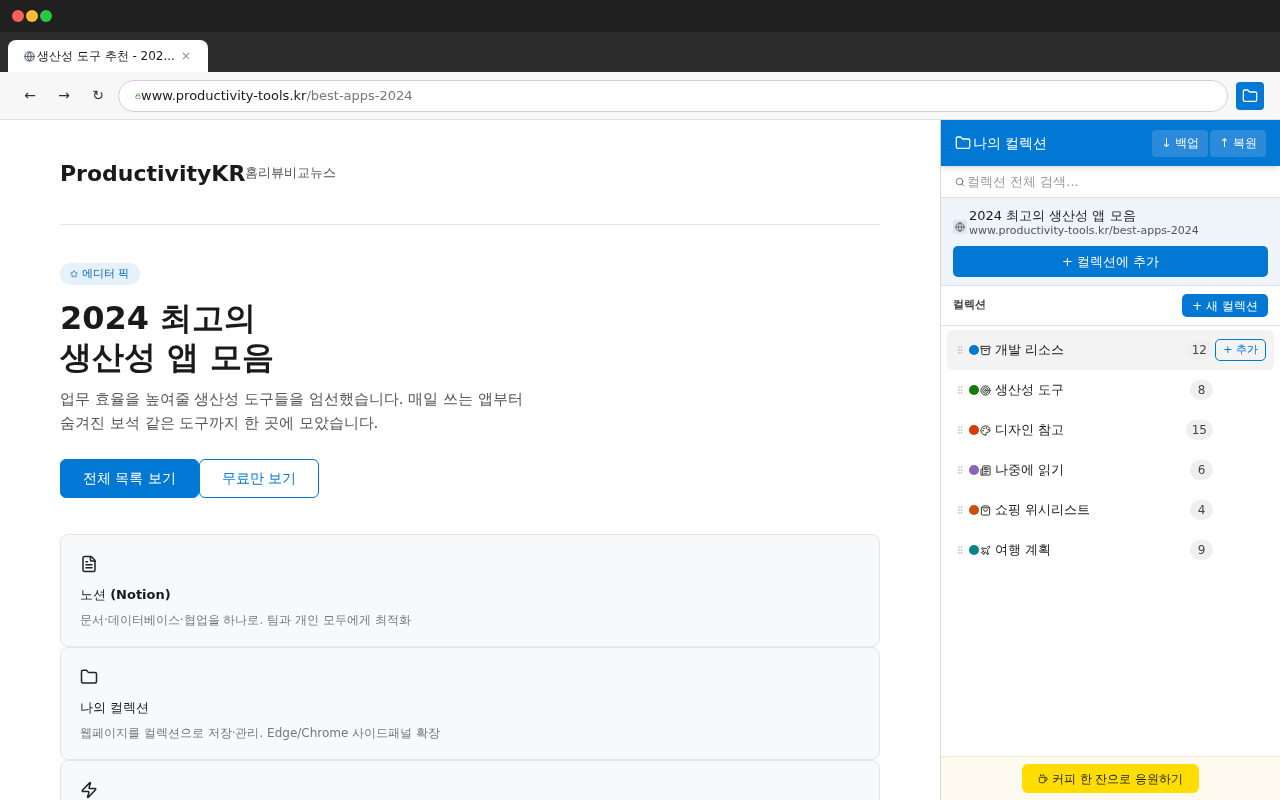 This screenshot has width=1280, height=800. I want to click on collection-name: 생산성 도구, so click(1030, 390).